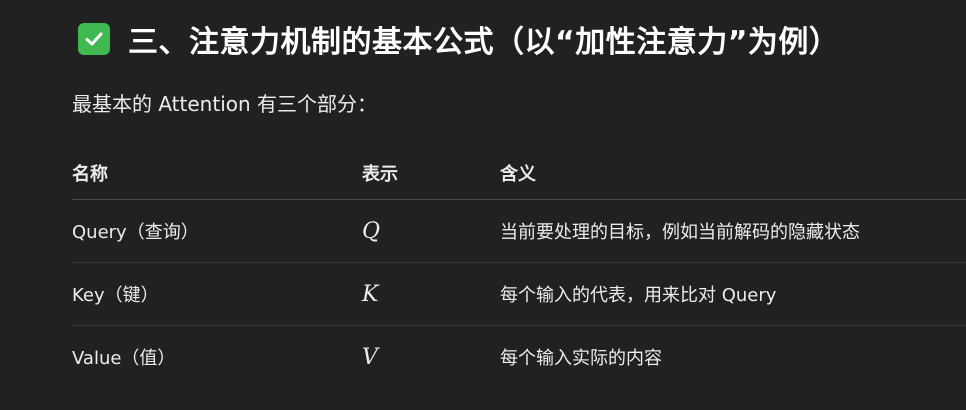  What do you see at coordinates (135, 232) in the screenshot?
I see `cell-name: Query（查询）` at bounding box center [135, 232].